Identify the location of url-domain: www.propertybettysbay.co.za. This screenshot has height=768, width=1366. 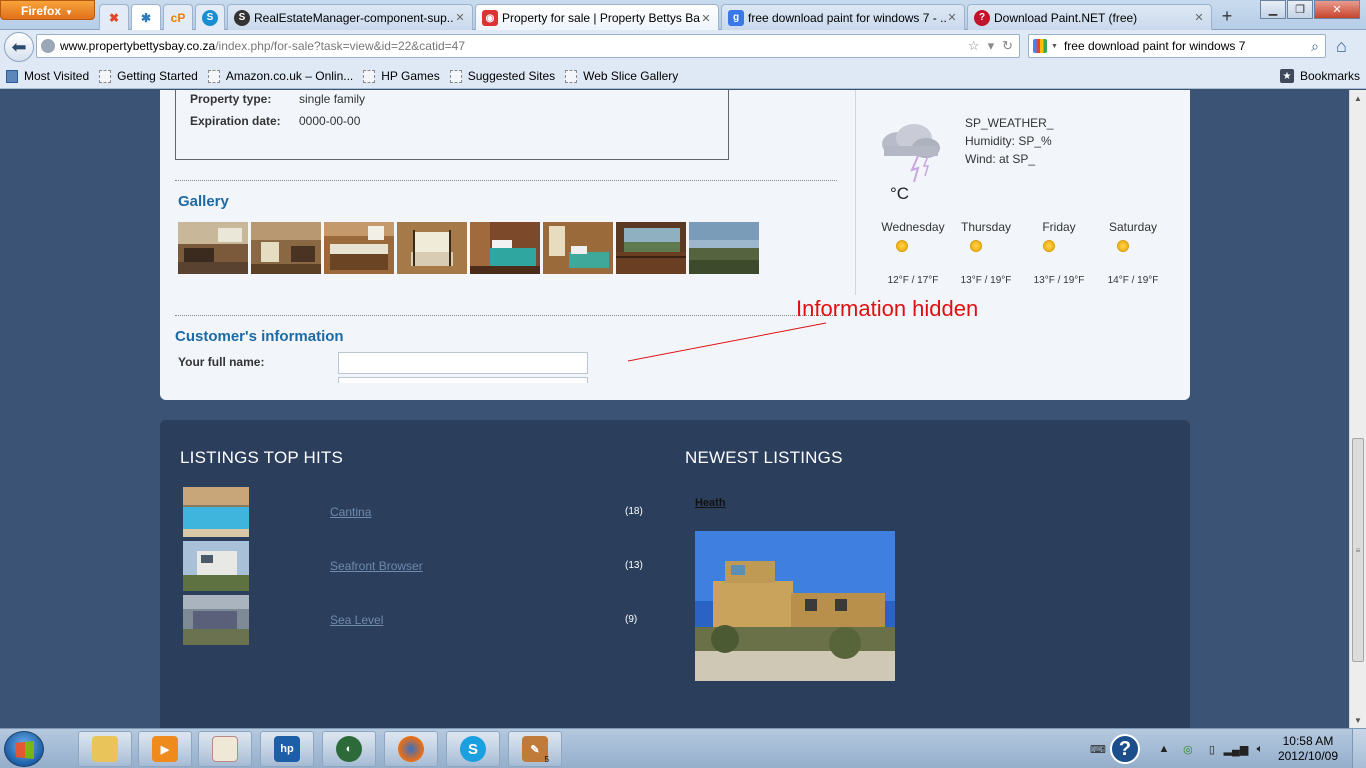
(138, 46).